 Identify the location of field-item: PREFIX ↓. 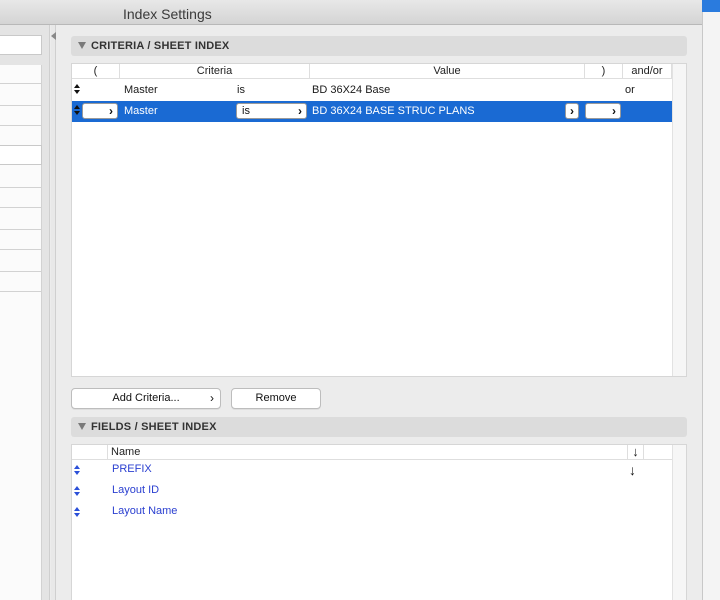
(372, 471).